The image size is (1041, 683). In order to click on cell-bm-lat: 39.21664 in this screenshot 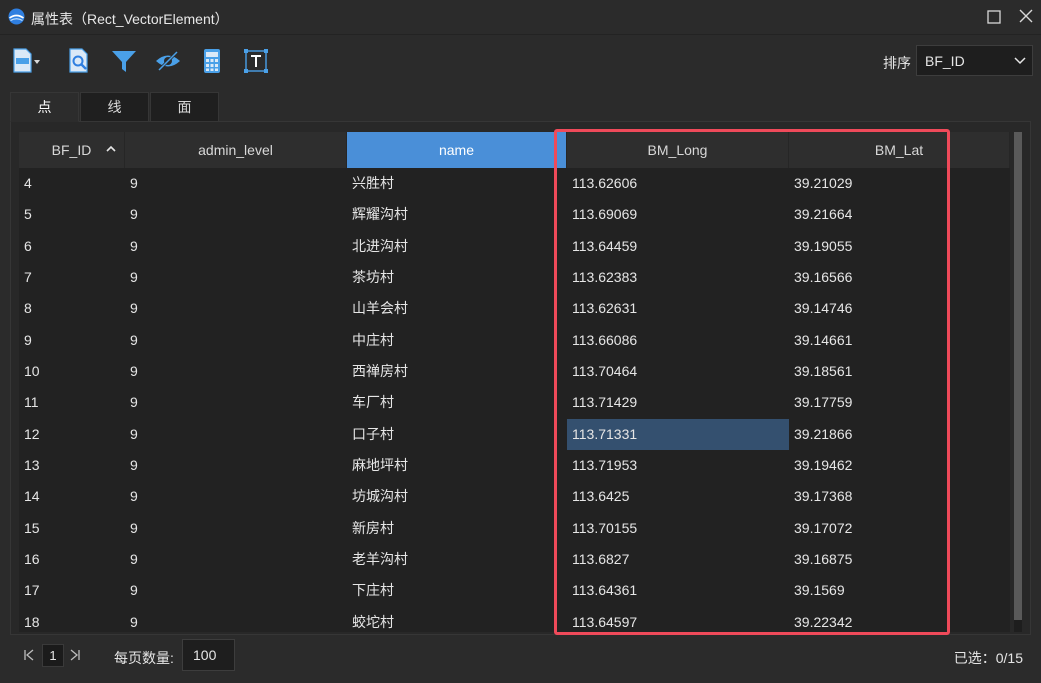, I will do `click(899, 214)`.